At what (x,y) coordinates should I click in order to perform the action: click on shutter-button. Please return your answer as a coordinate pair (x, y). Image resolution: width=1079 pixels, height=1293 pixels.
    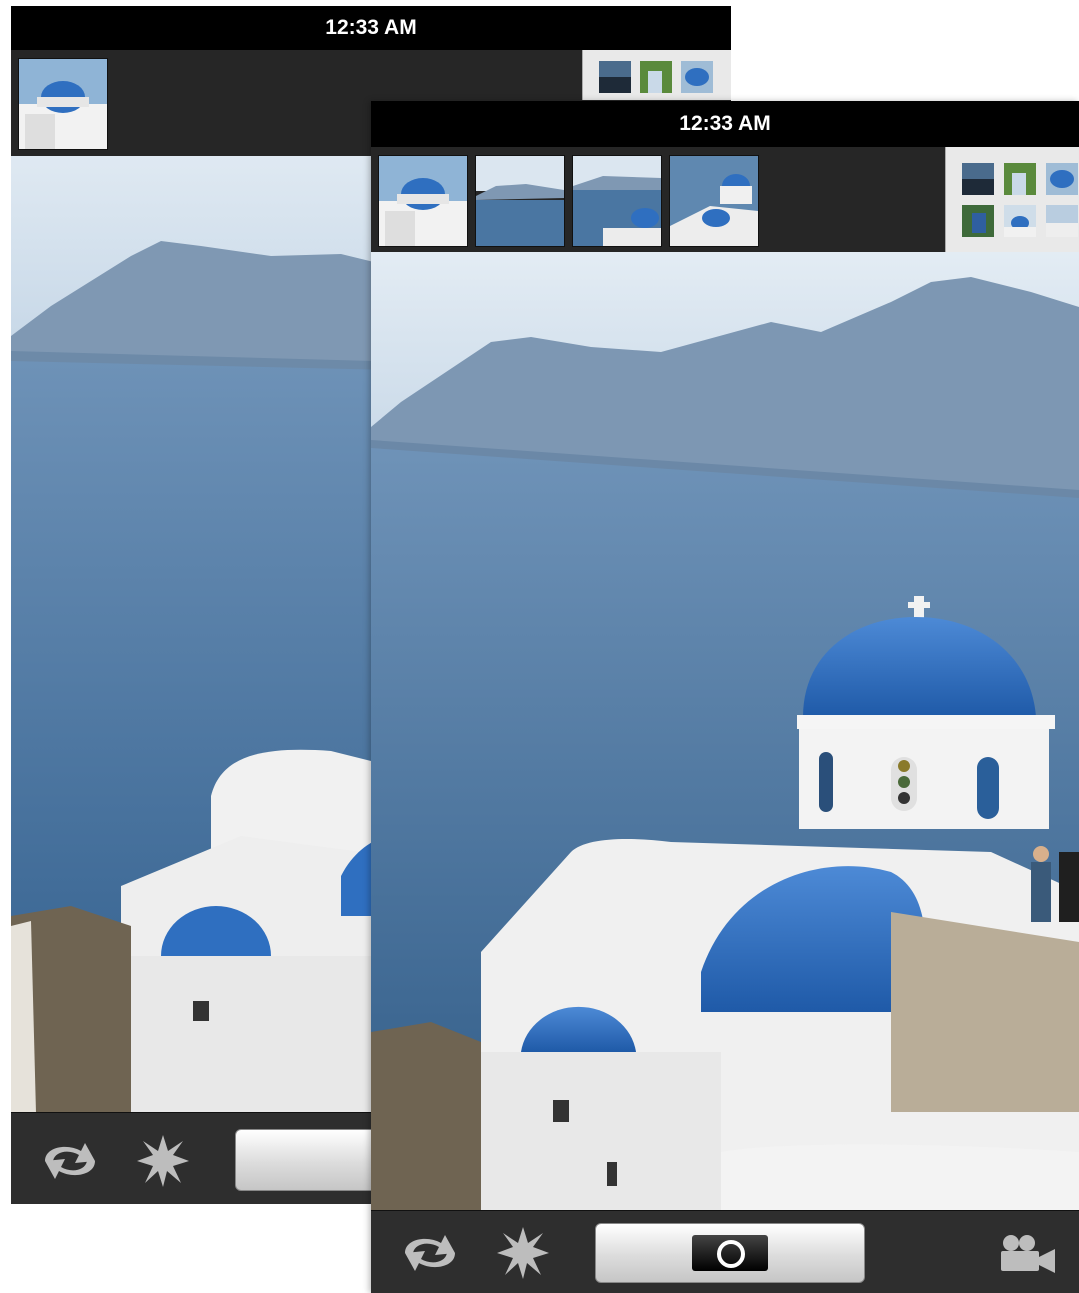
    Looking at the image, I should click on (730, 1253).